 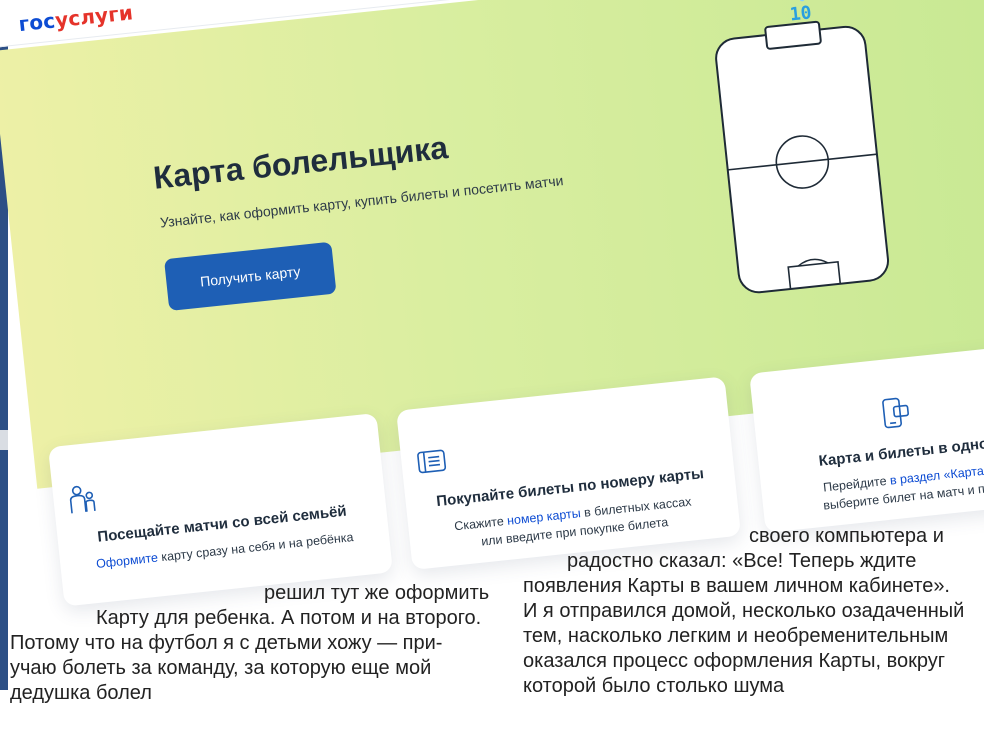 I want to click on logo-part-1: гос, so click(x=37, y=22).